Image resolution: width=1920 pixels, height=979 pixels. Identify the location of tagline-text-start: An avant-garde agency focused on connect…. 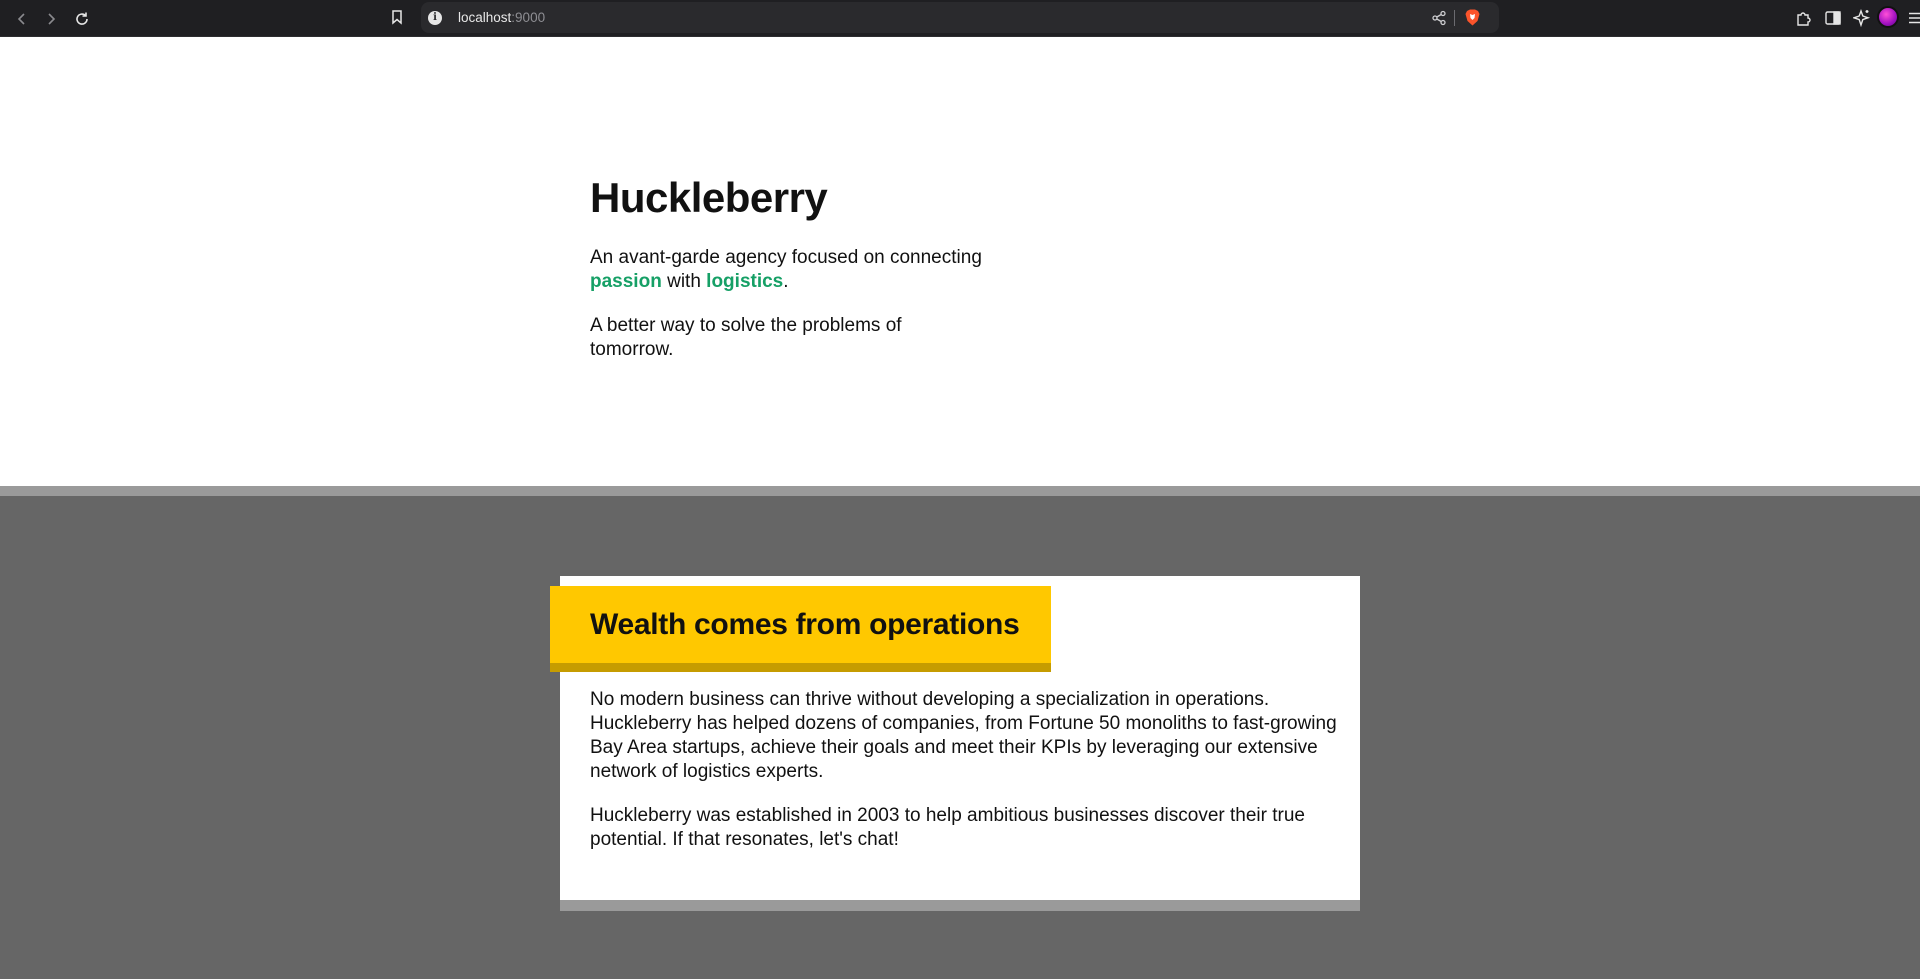
(786, 257).